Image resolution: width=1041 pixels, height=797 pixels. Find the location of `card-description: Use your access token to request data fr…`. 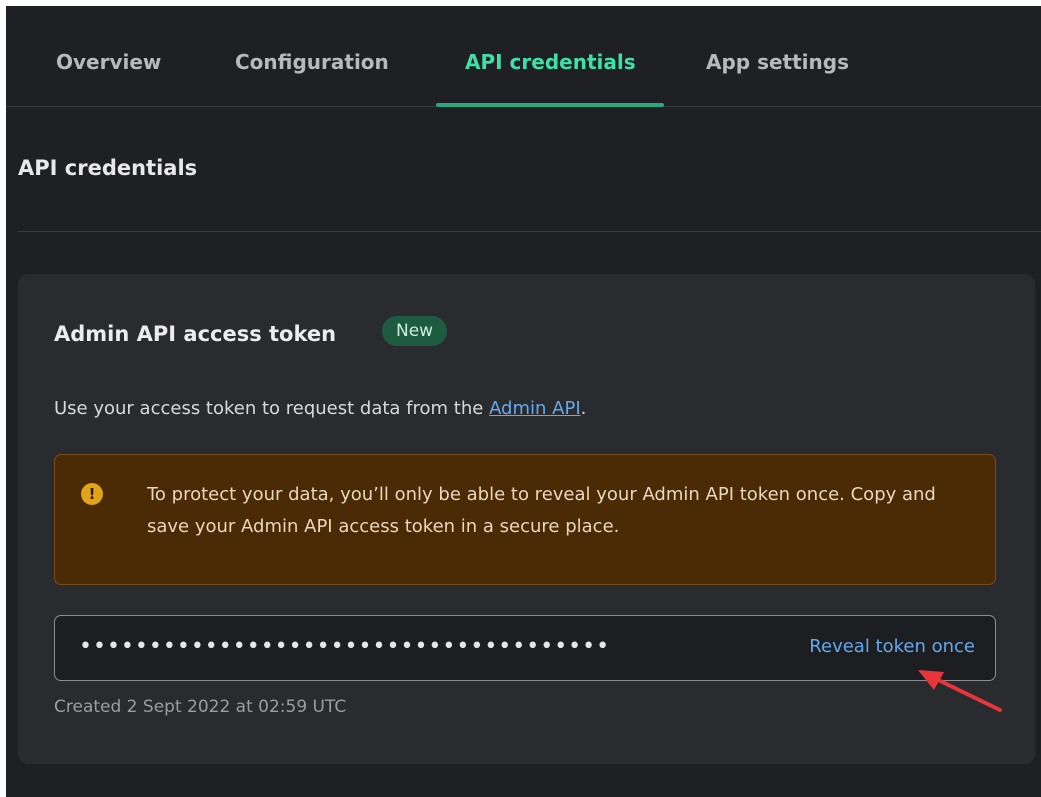

card-description: Use your access token to request data fr… is located at coordinates (320, 408).